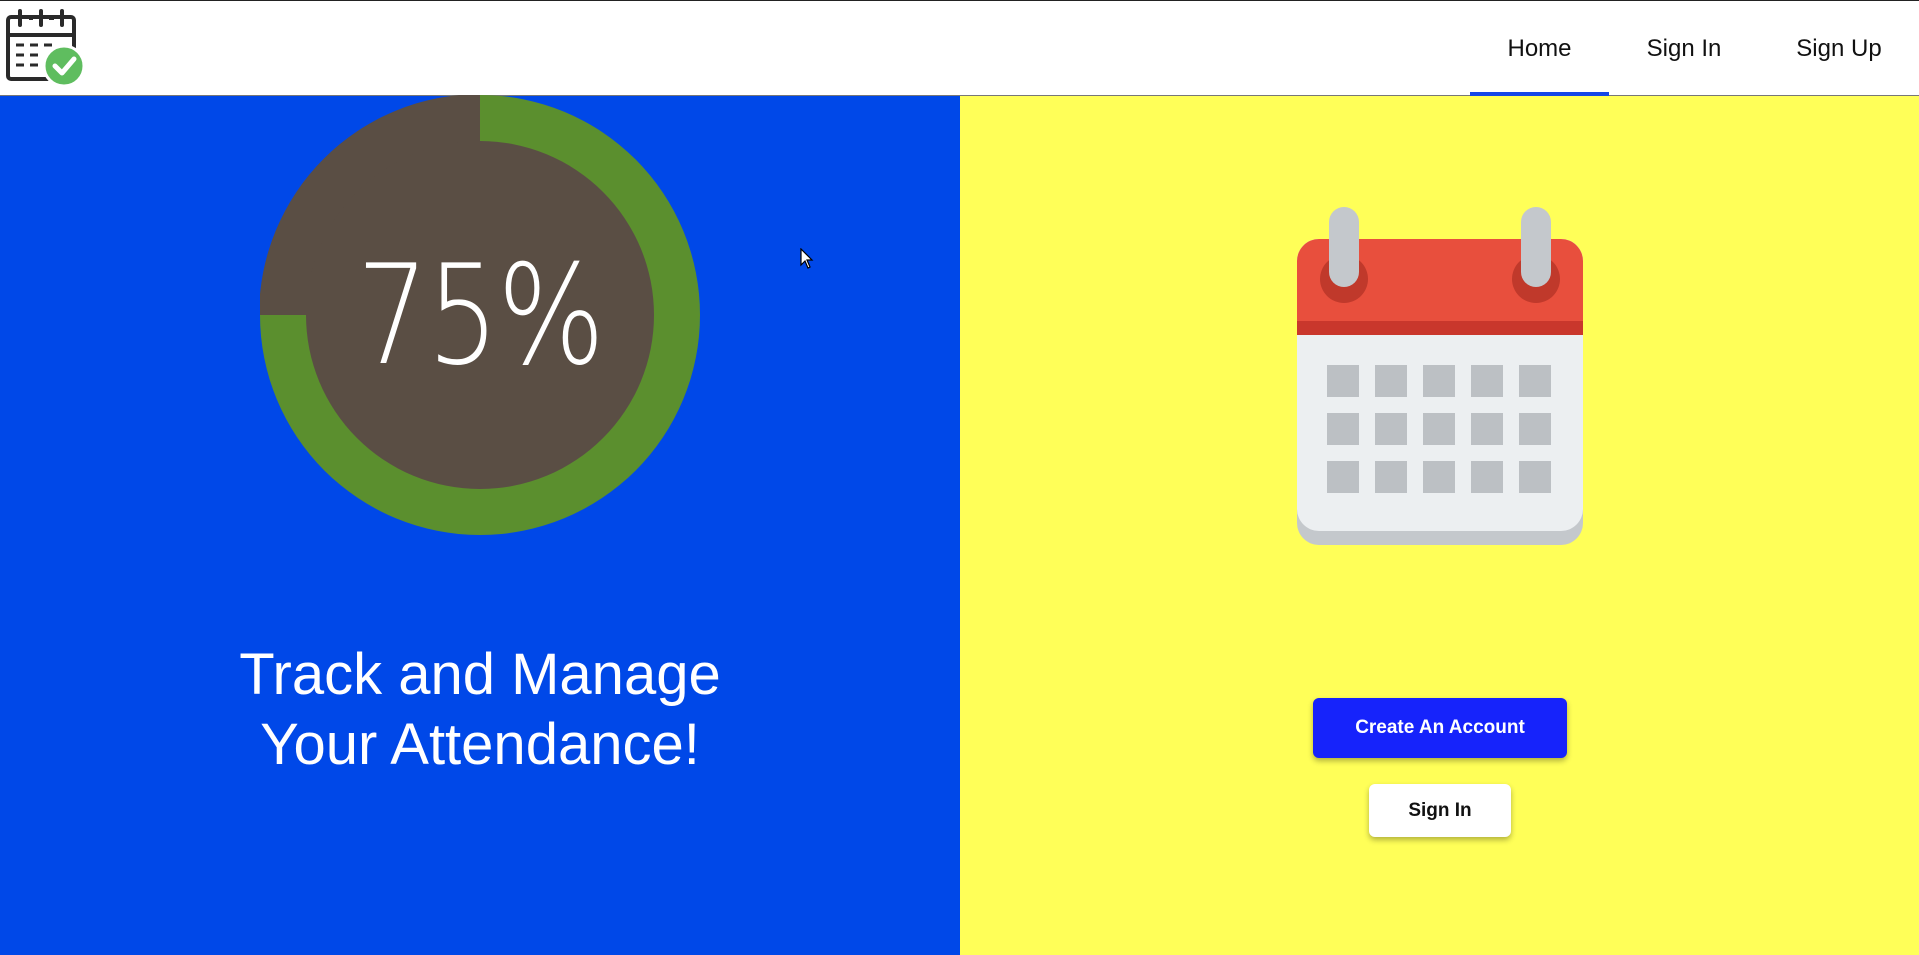 The image size is (1919, 955). I want to click on create-account-button: Create An Account, so click(1440, 728).